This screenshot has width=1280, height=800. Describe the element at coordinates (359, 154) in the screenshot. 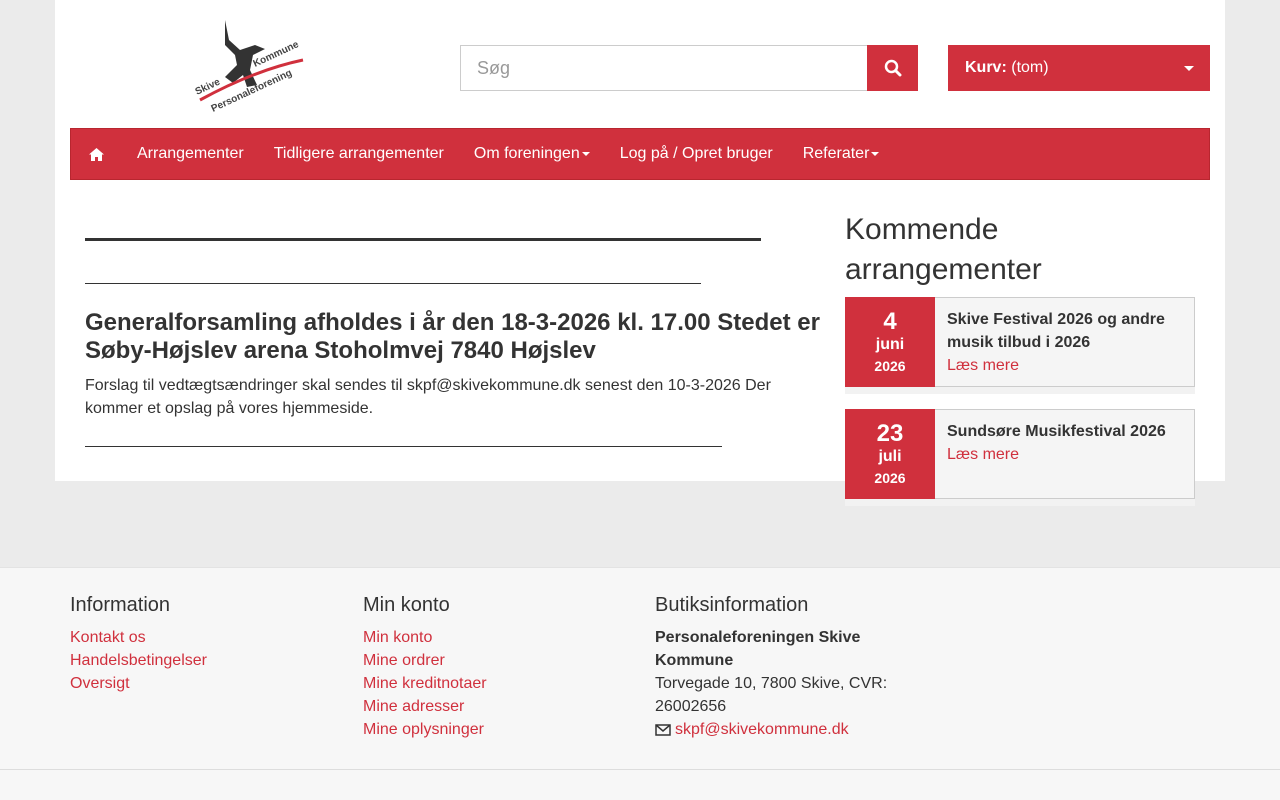

I see `nav-tidligere-arrangementer: Tidligere arrangementer` at that location.